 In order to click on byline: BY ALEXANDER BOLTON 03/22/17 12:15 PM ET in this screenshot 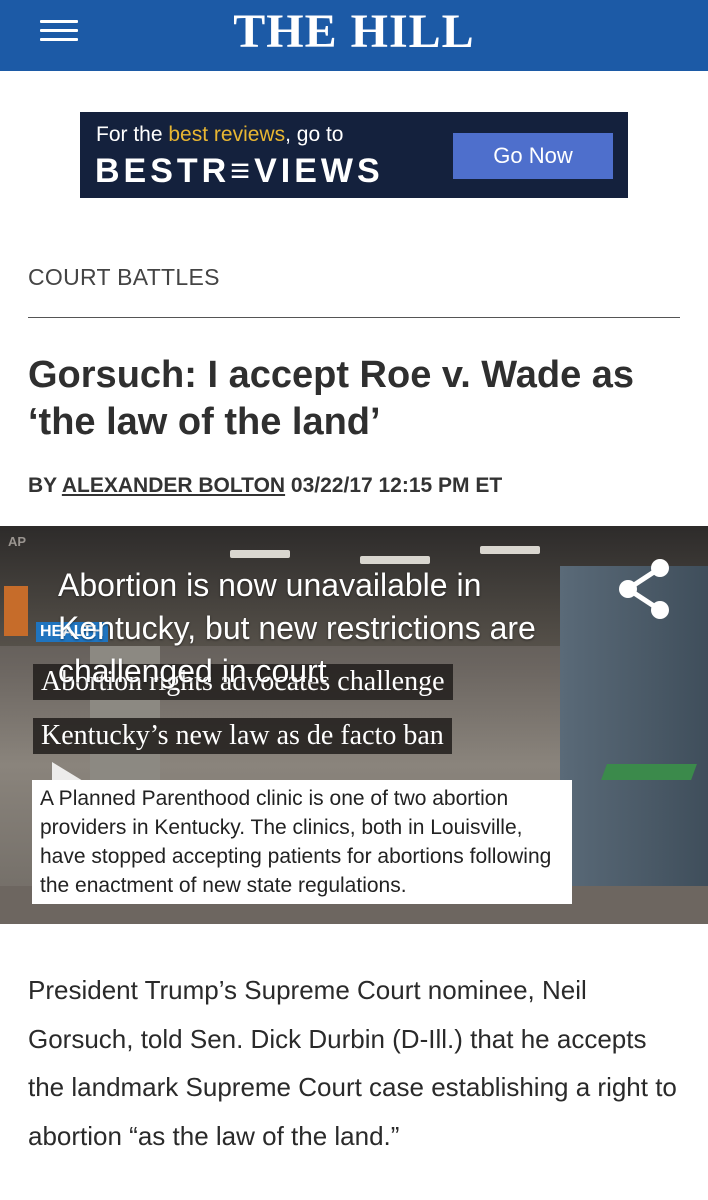, I will do `click(265, 486)`.